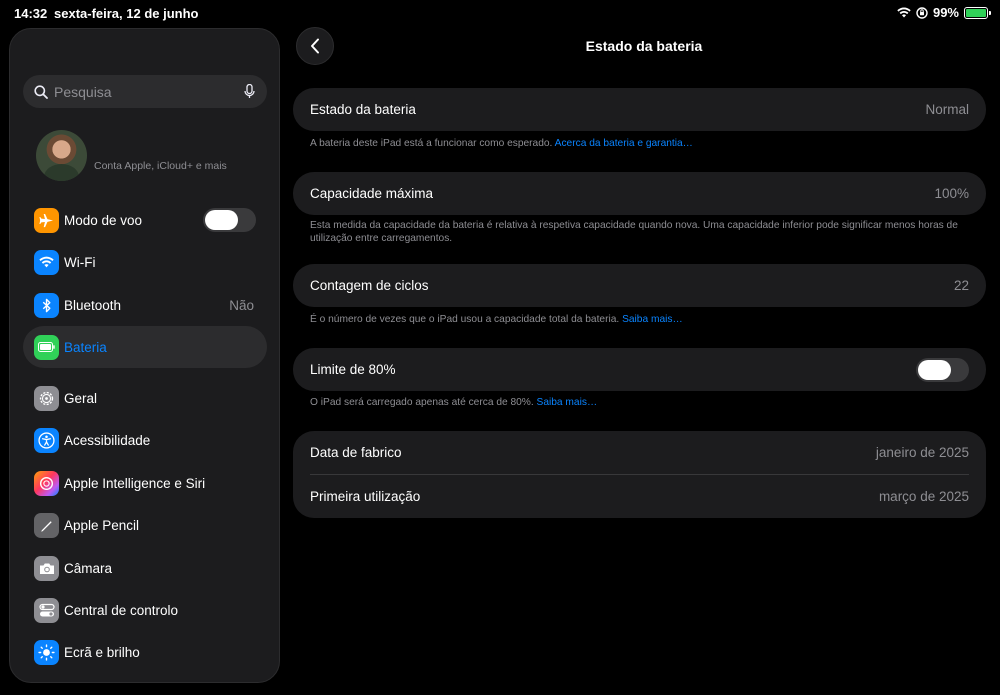 The image size is (1000, 695). What do you see at coordinates (241, 305) in the screenshot?
I see `bluetooth-status: Não` at bounding box center [241, 305].